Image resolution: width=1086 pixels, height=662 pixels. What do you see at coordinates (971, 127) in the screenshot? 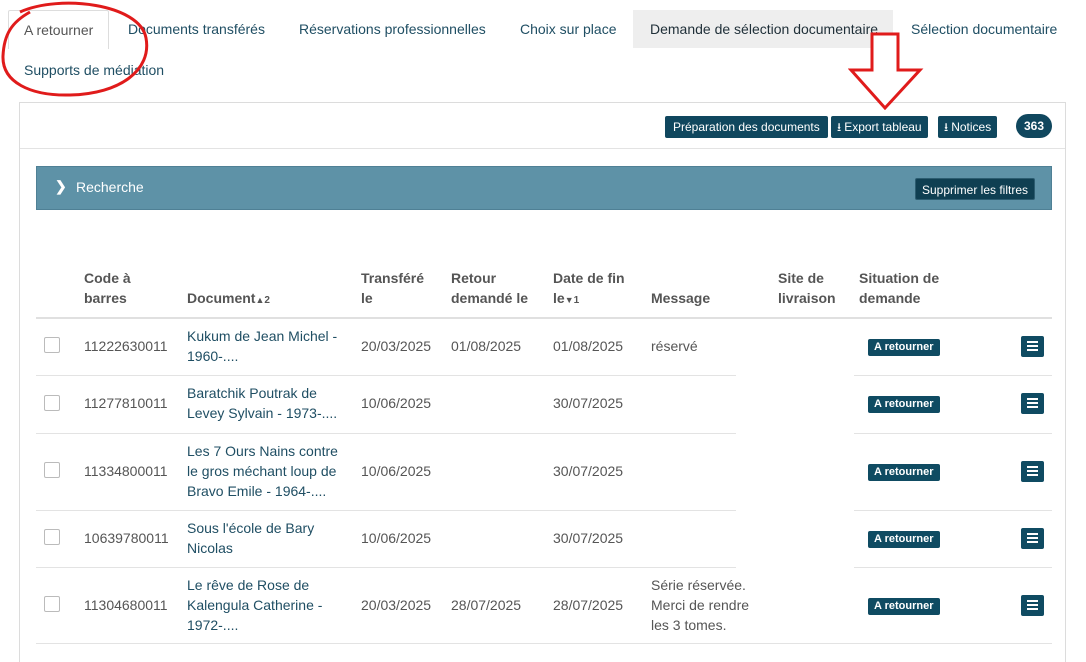
I see `notices-label: Notices` at bounding box center [971, 127].